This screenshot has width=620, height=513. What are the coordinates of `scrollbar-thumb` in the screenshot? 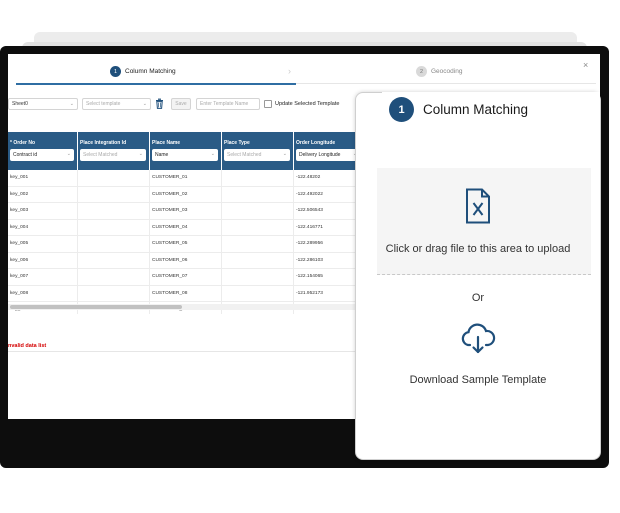 It's located at (96, 307).